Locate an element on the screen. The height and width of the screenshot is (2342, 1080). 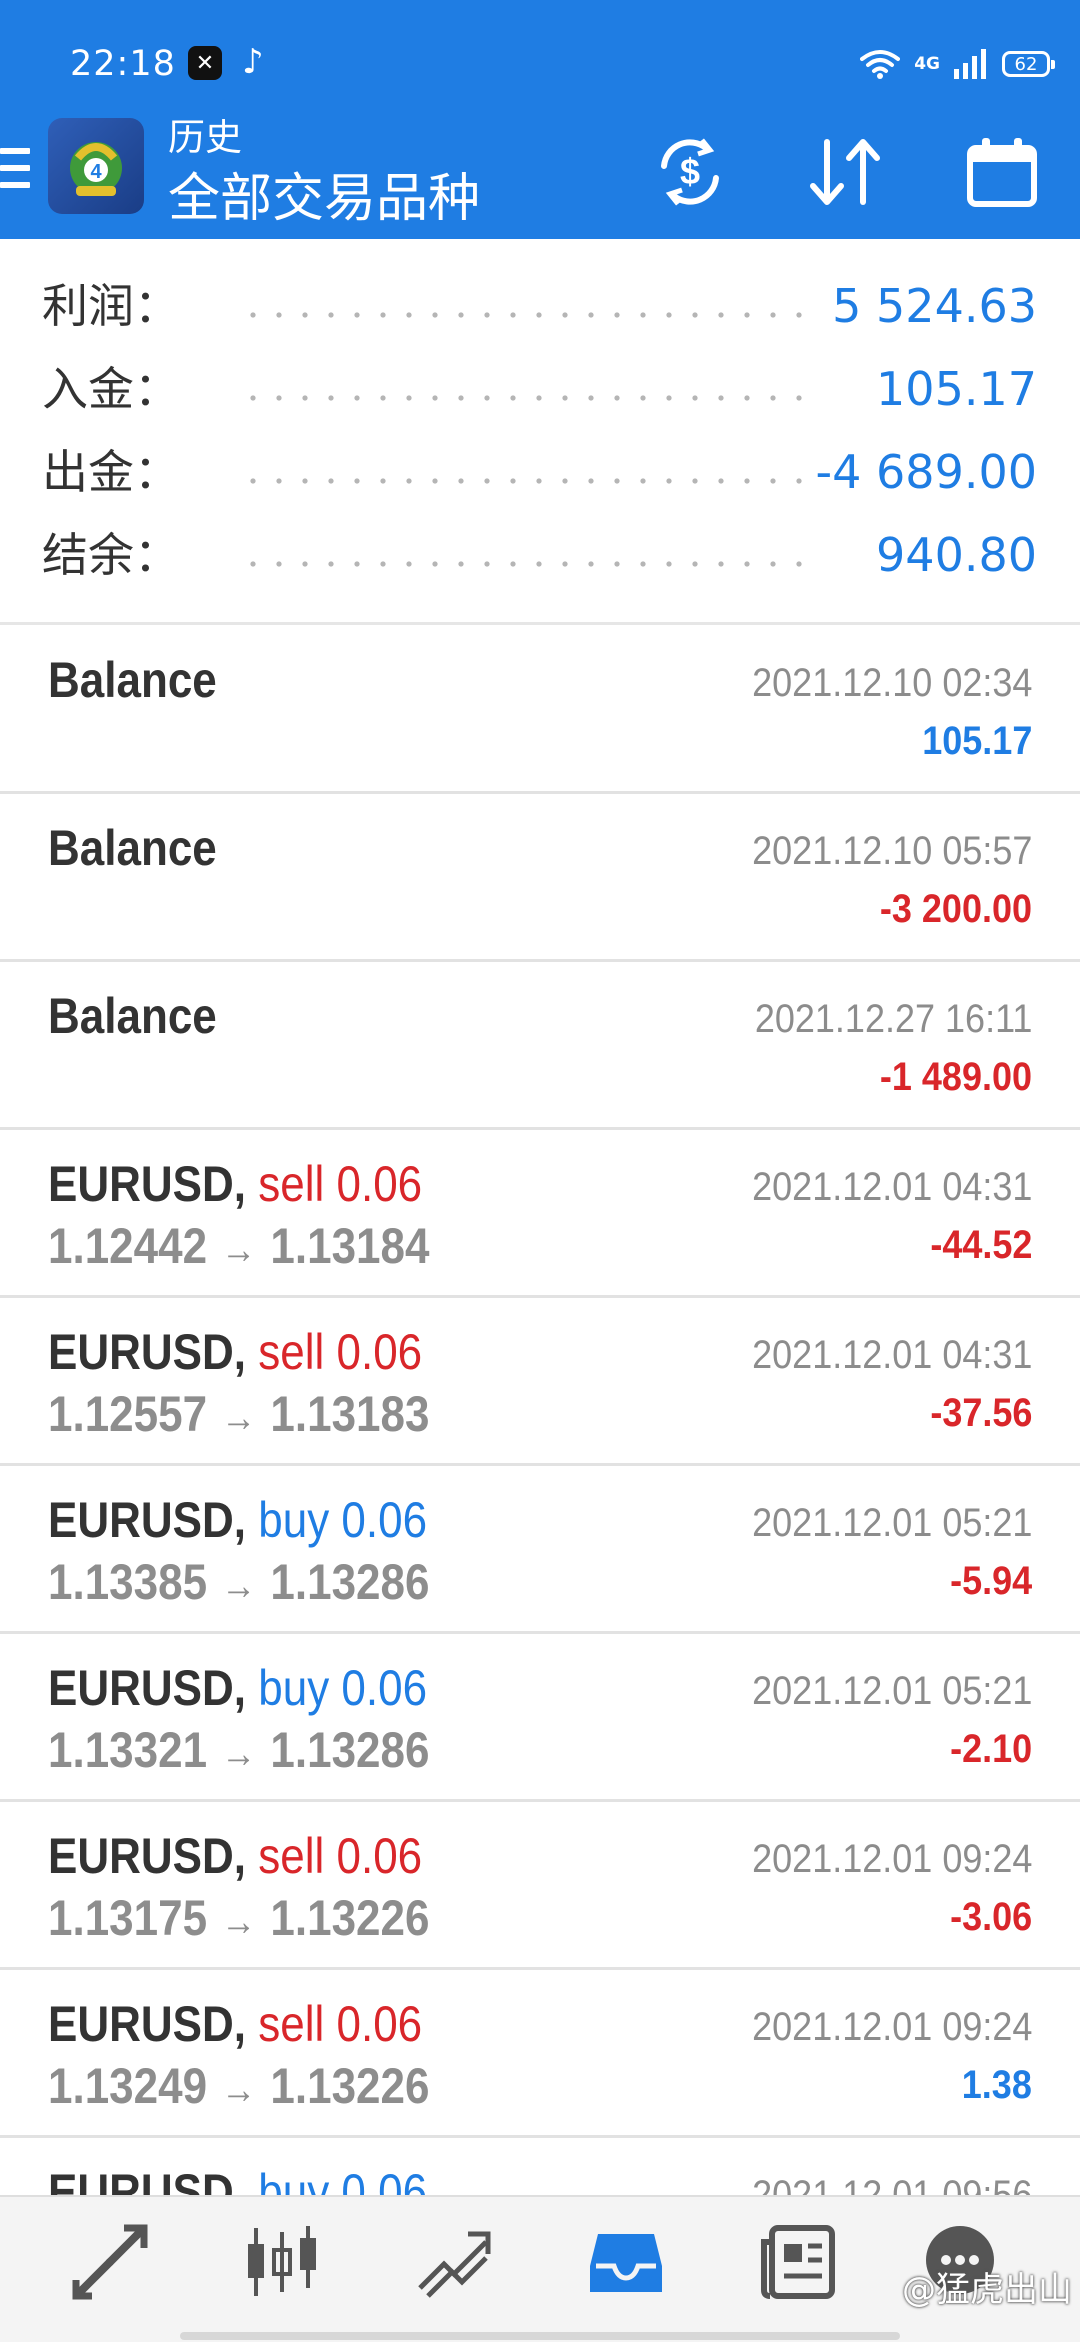
row-price-open: 1.12442 is located at coordinates (128, 1246).